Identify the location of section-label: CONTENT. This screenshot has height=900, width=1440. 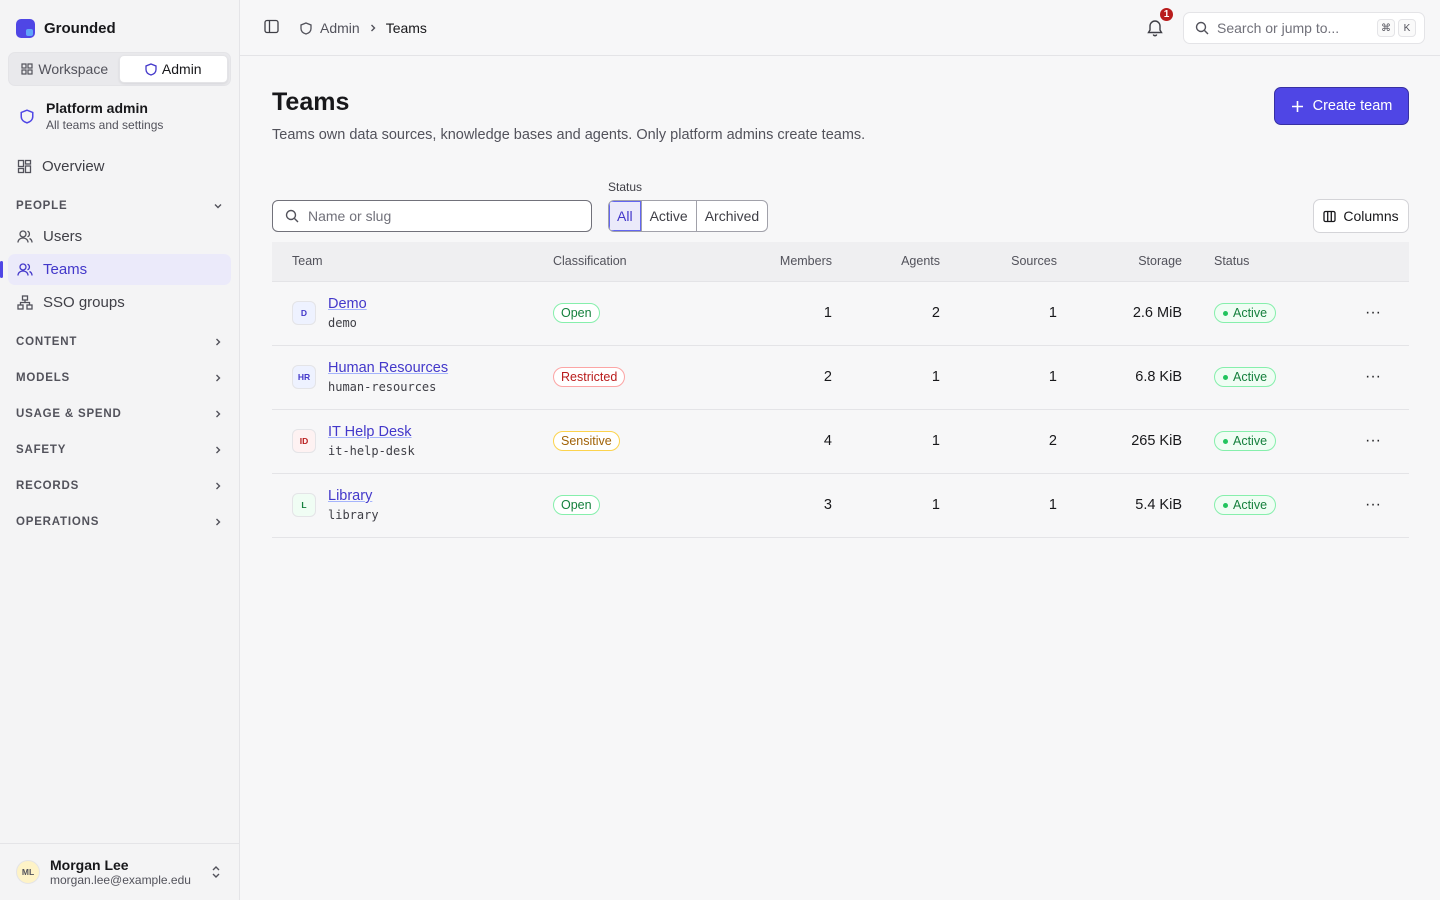
(47, 342).